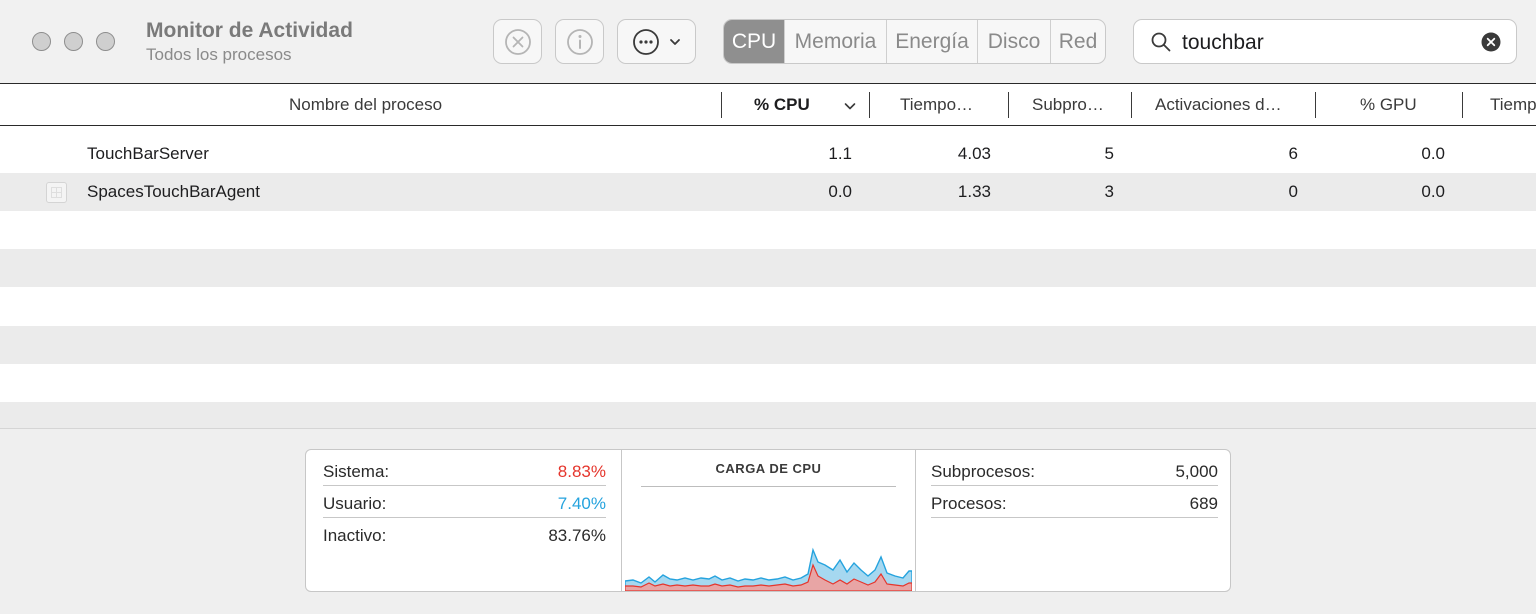 Image resolution: width=1536 pixels, height=614 pixels. I want to click on graph-divider, so click(768, 486).